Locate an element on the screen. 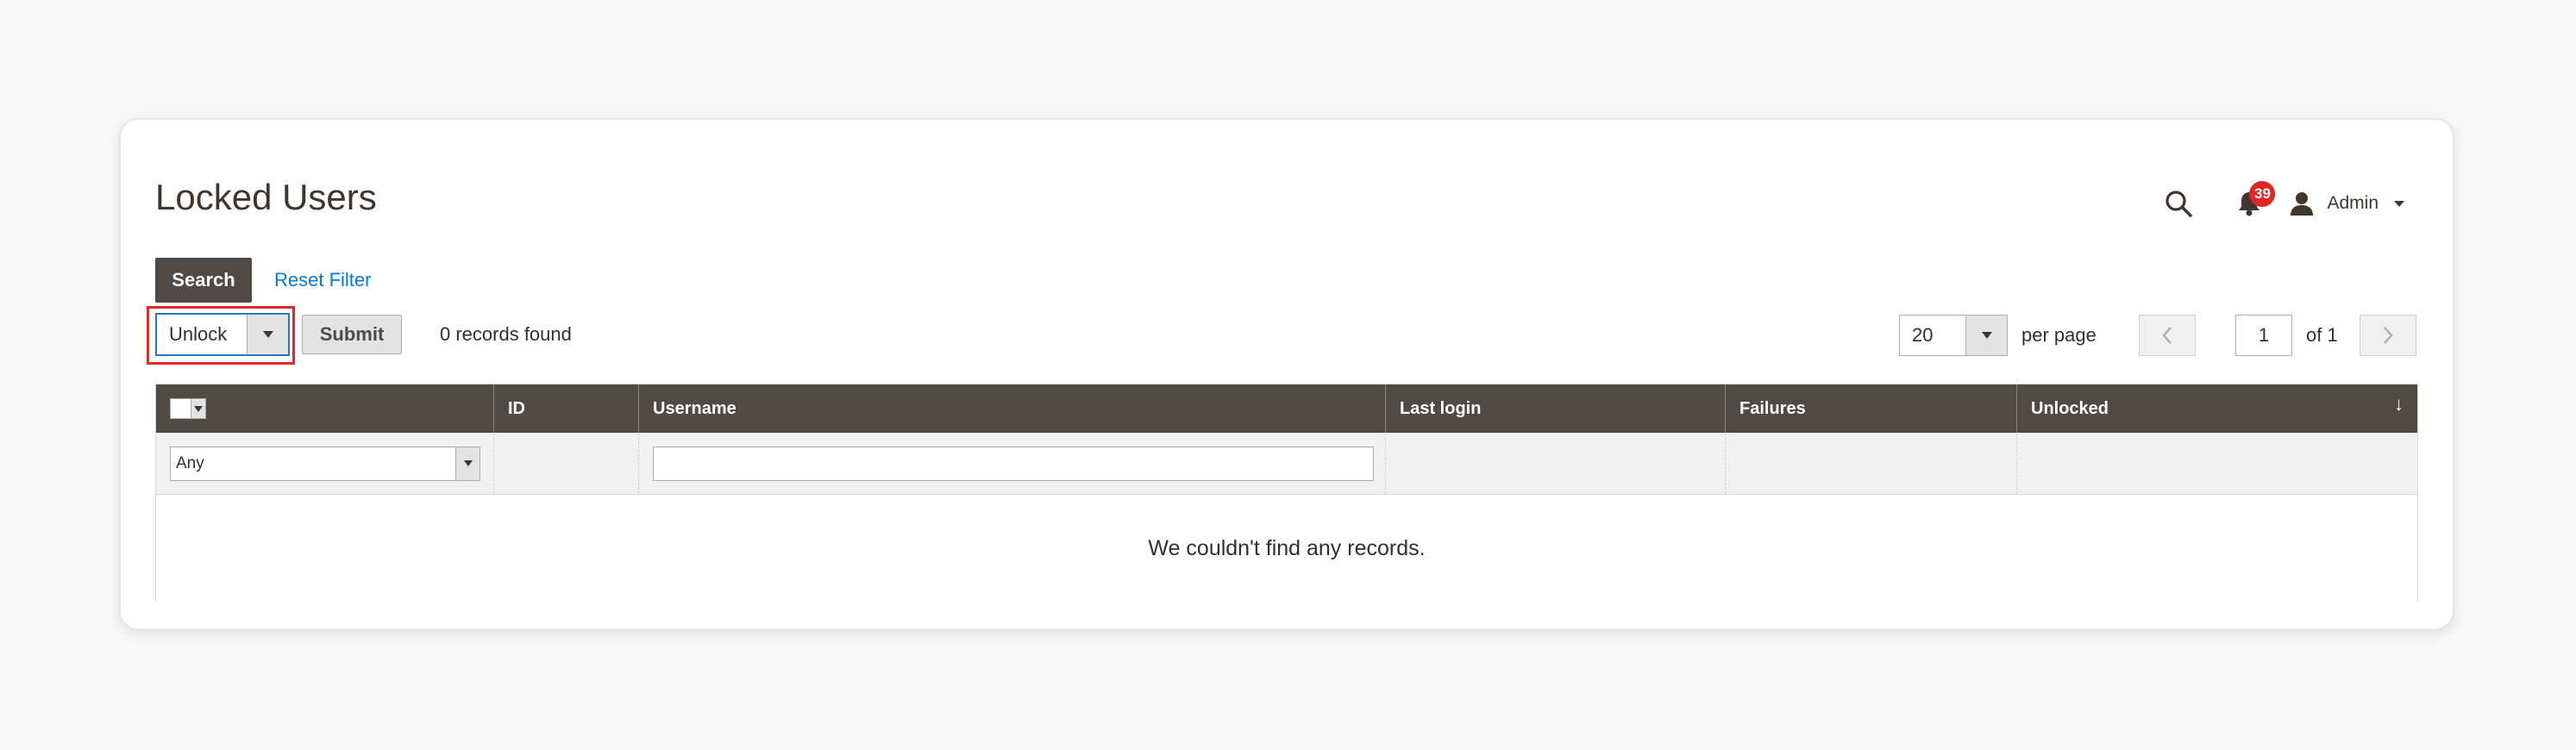 Image resolution: width=2576 pixels, height=750 pixels. records-found-count: 0 records found is located at coordinates (506, 334).